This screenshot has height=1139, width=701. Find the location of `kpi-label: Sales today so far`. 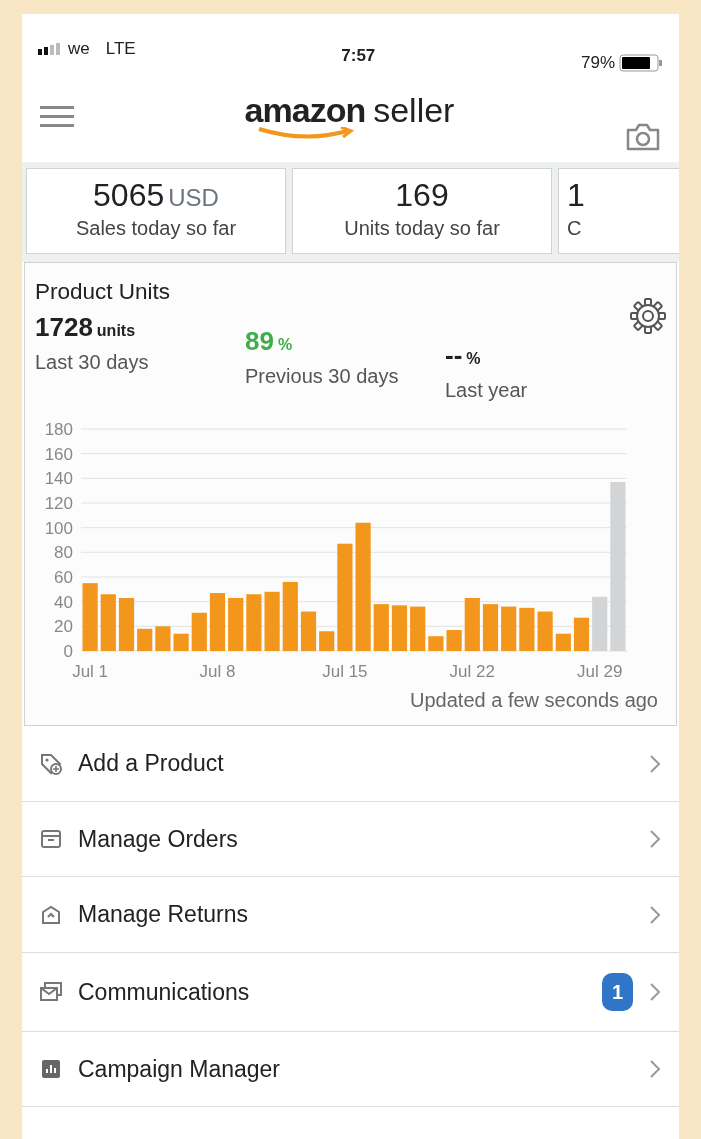

kpi-label: Sales today so far is located at coordinates (156, 229).